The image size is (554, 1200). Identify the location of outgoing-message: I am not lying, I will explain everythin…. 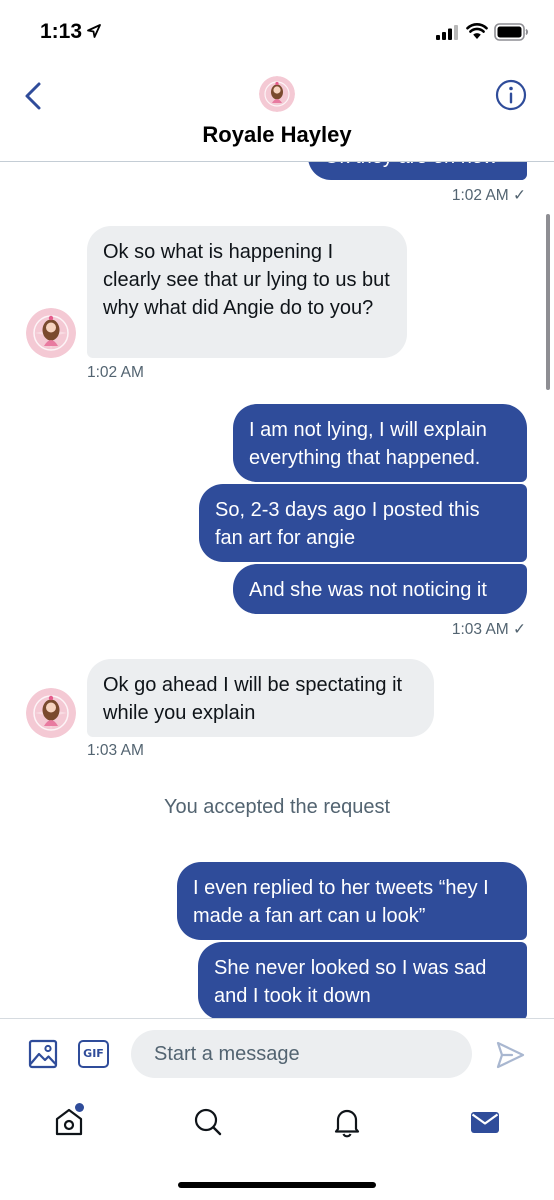
(380, 443).